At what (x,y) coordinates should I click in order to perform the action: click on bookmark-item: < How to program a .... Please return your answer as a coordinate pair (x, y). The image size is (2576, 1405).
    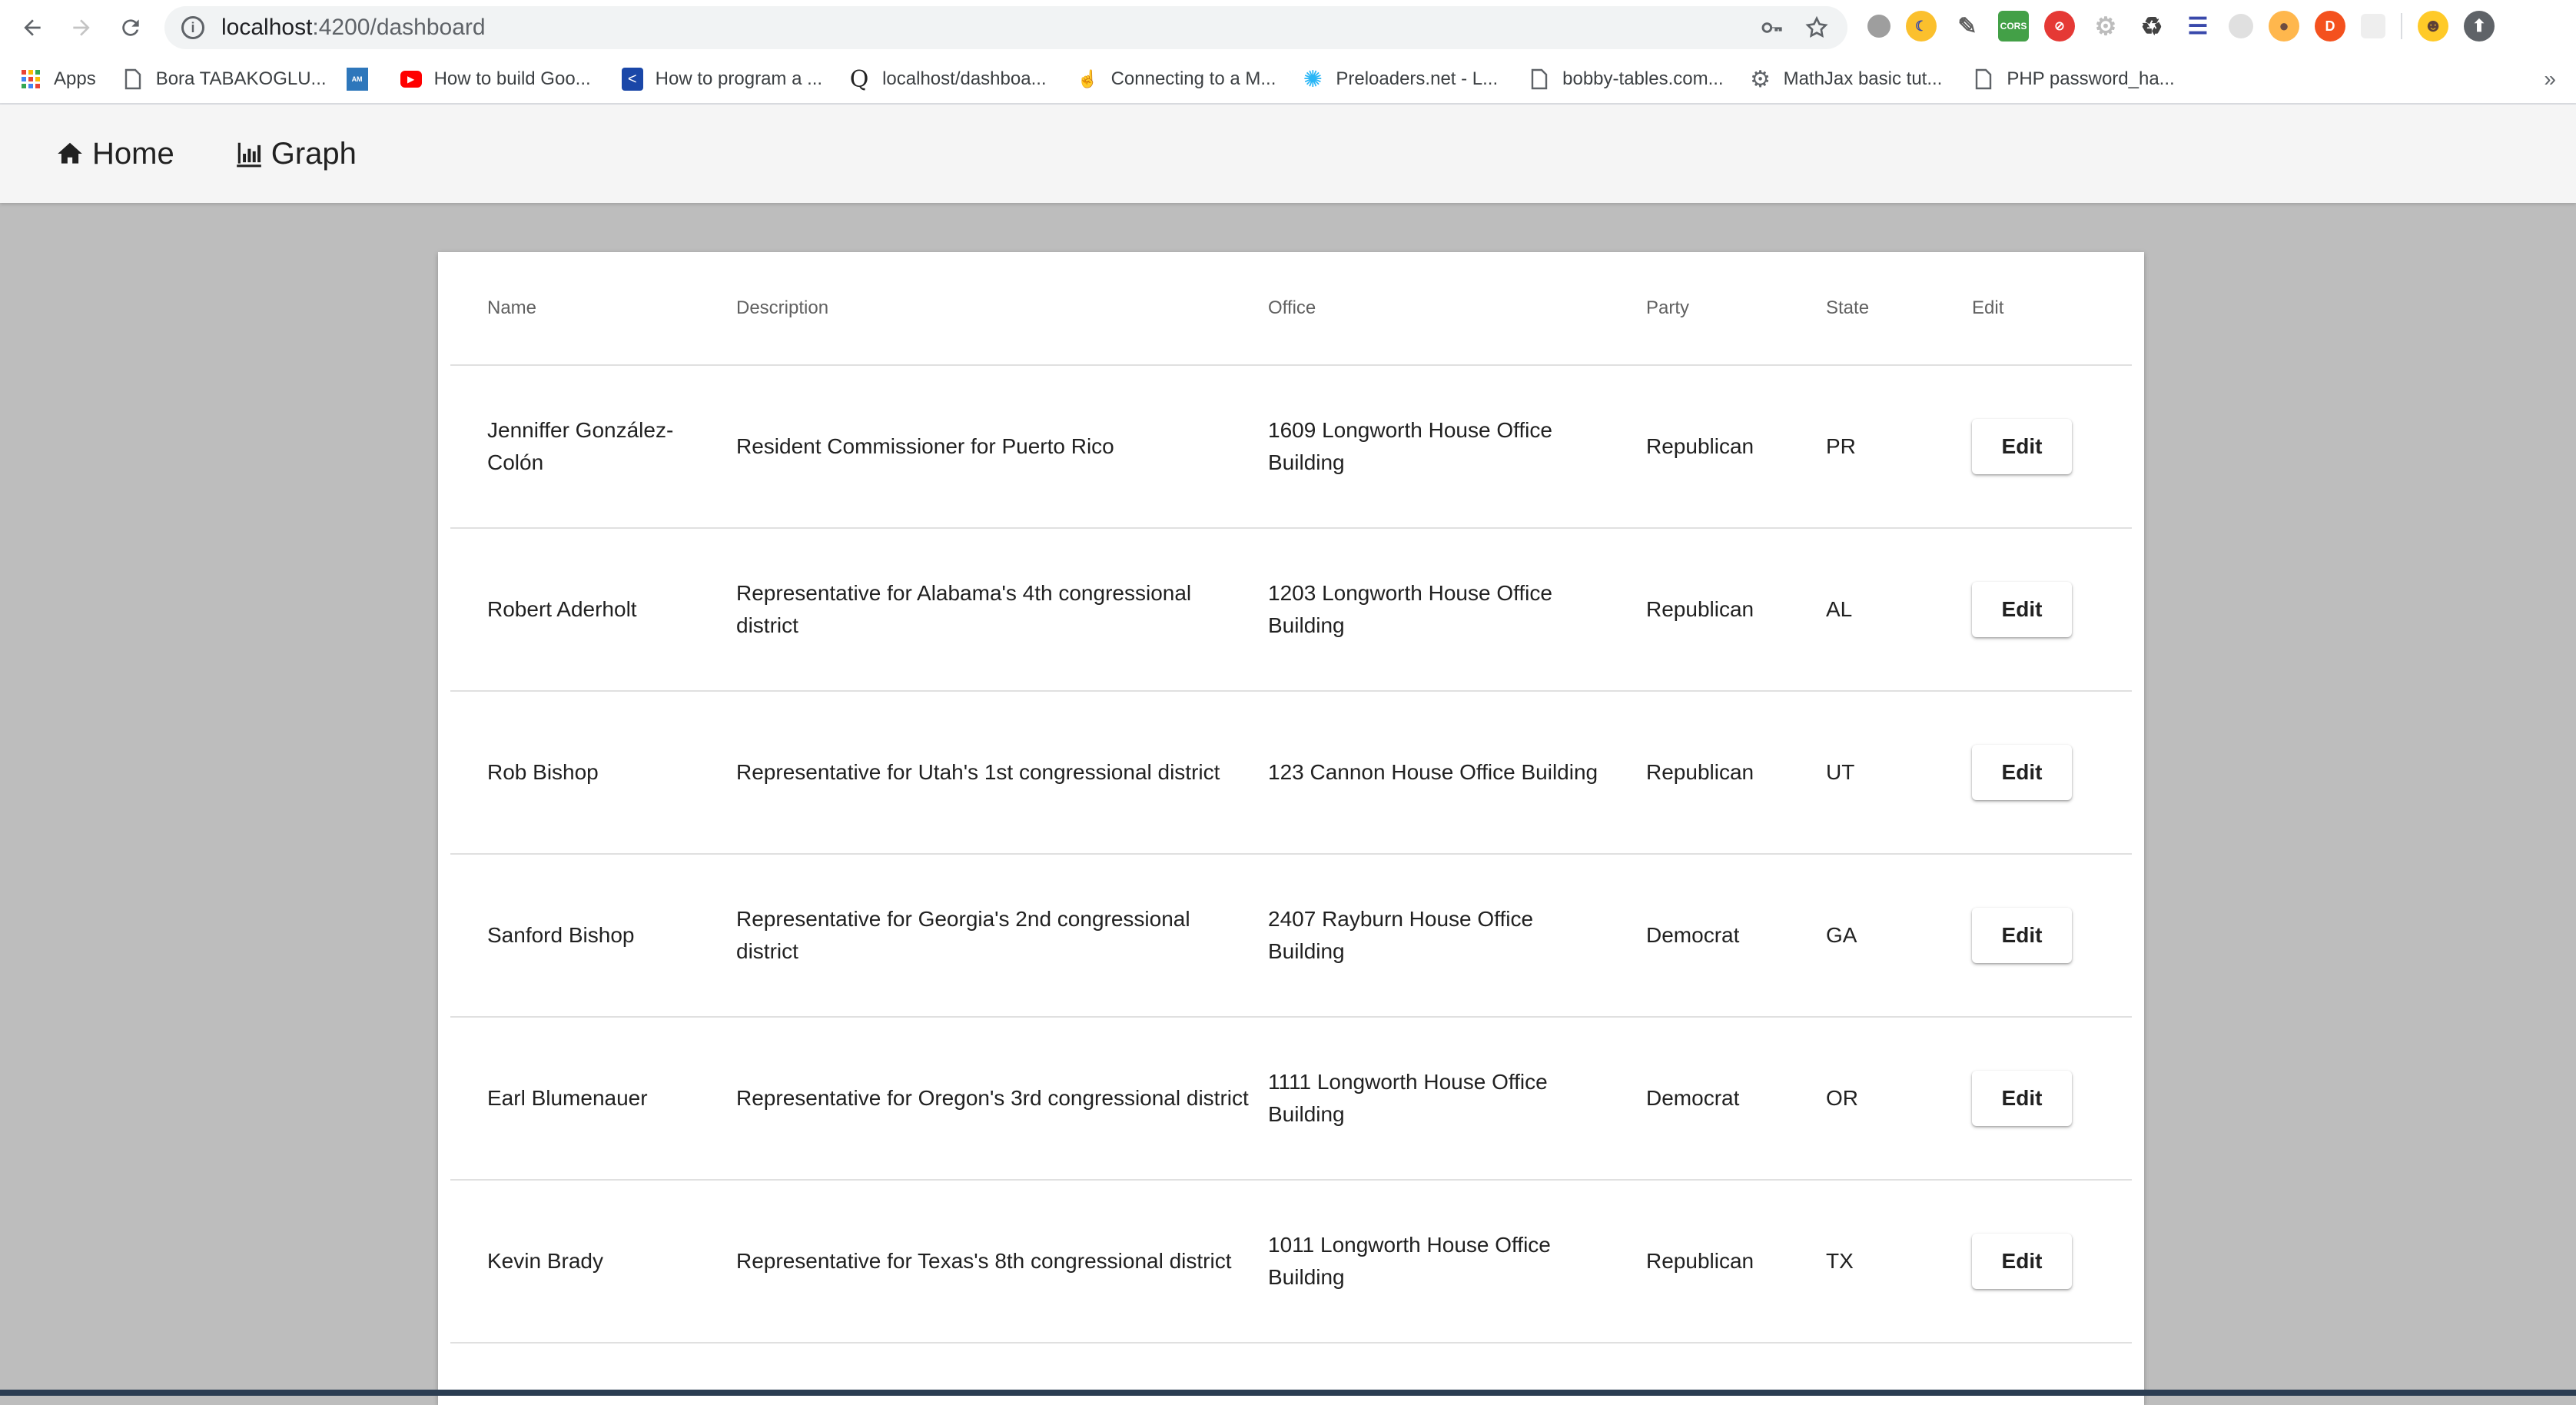
    Looking at the image, I should click on (721, 79).